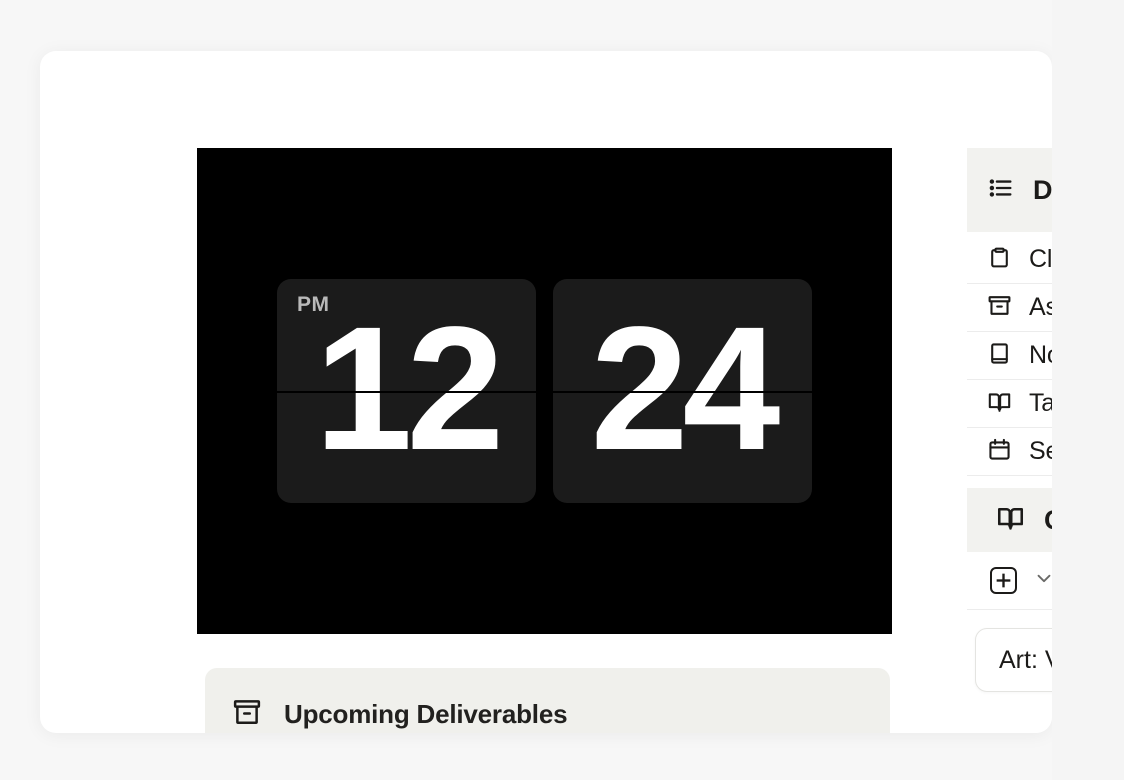 This screenshot has width=1124, height=780. I want to click on course-card-label: Art: Vi, so click(1025, 659).